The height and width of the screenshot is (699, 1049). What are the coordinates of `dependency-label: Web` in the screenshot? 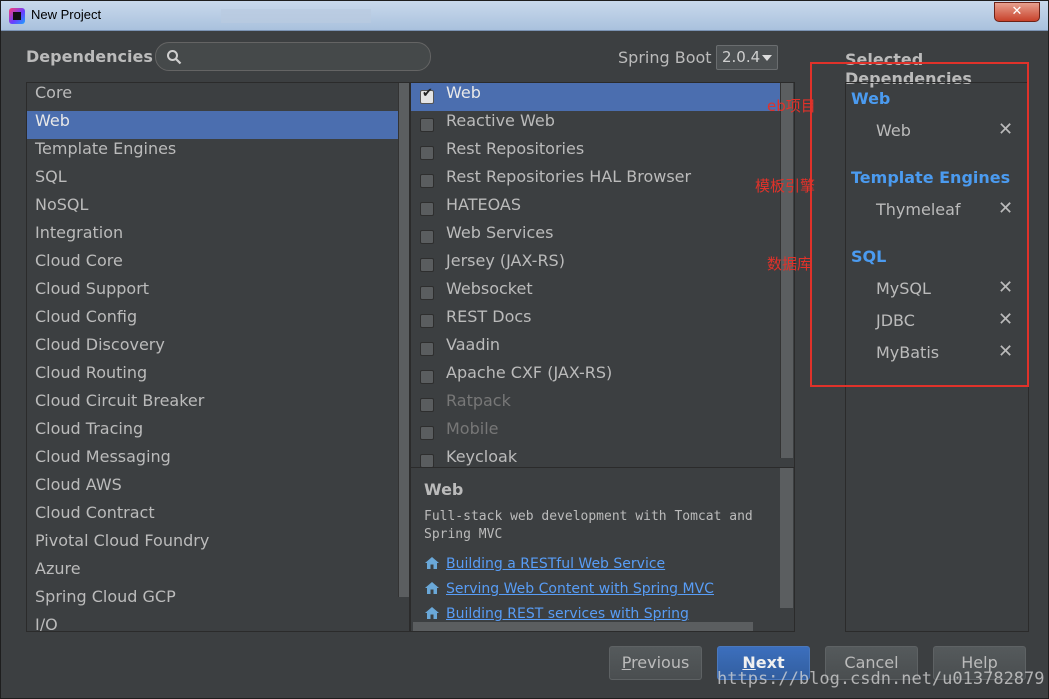 It's located at (463, 92).